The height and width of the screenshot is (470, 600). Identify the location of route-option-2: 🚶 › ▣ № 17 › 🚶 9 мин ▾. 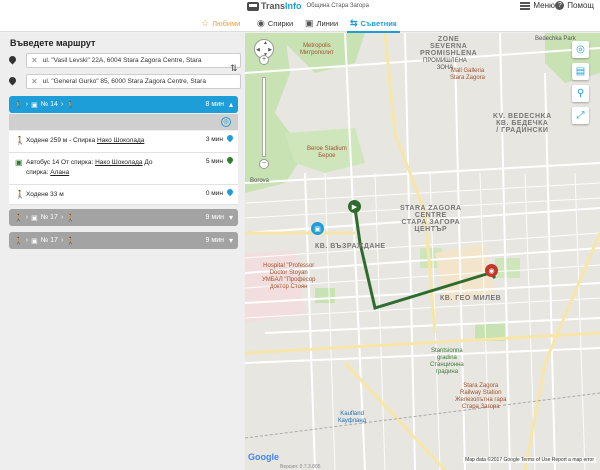
(123, 217).